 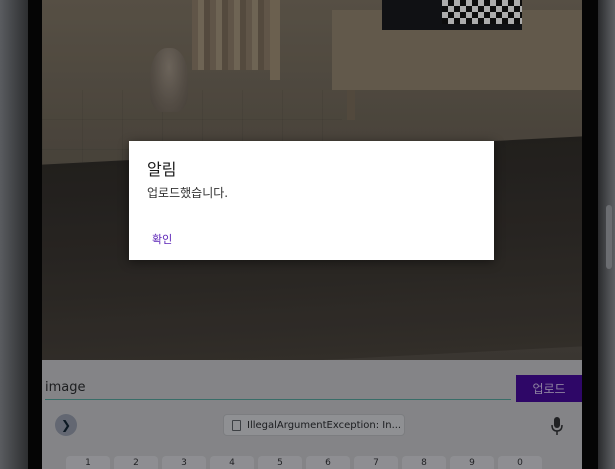 I want to click on dialog-title: 알림, so click(x=162, y=169).